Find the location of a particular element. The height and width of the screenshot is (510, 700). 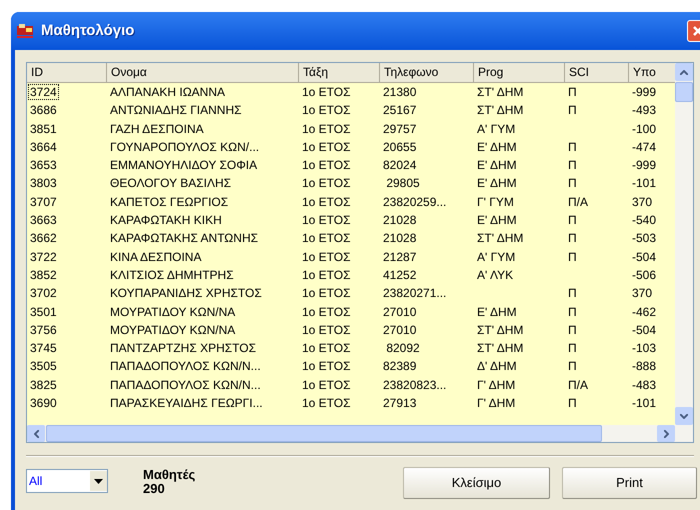

vertical-scrollbar is located at coordinates (684, 244).